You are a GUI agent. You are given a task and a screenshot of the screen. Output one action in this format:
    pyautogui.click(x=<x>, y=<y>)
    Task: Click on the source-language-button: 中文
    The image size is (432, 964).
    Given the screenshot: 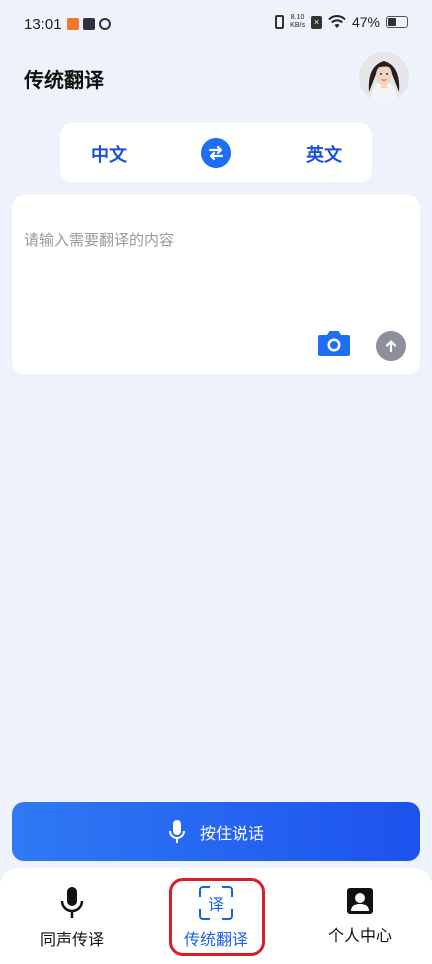 What is the action you would take?
    pyautogui.click(x=109, y=154)
    